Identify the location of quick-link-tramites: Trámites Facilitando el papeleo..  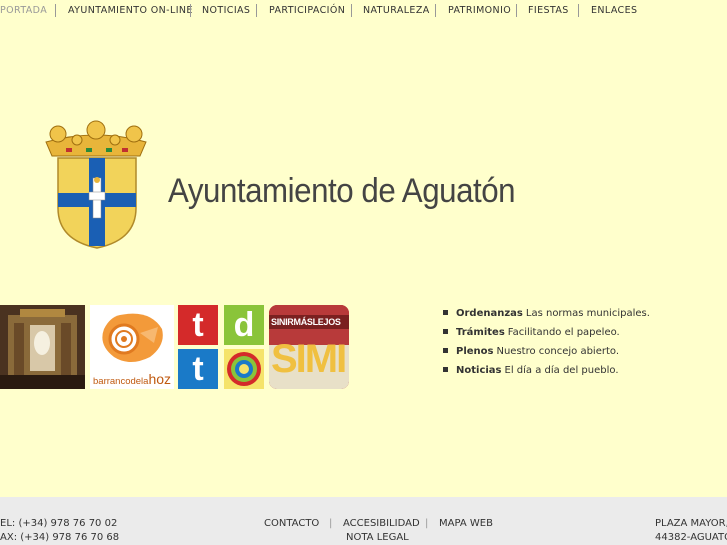
(546, 336).